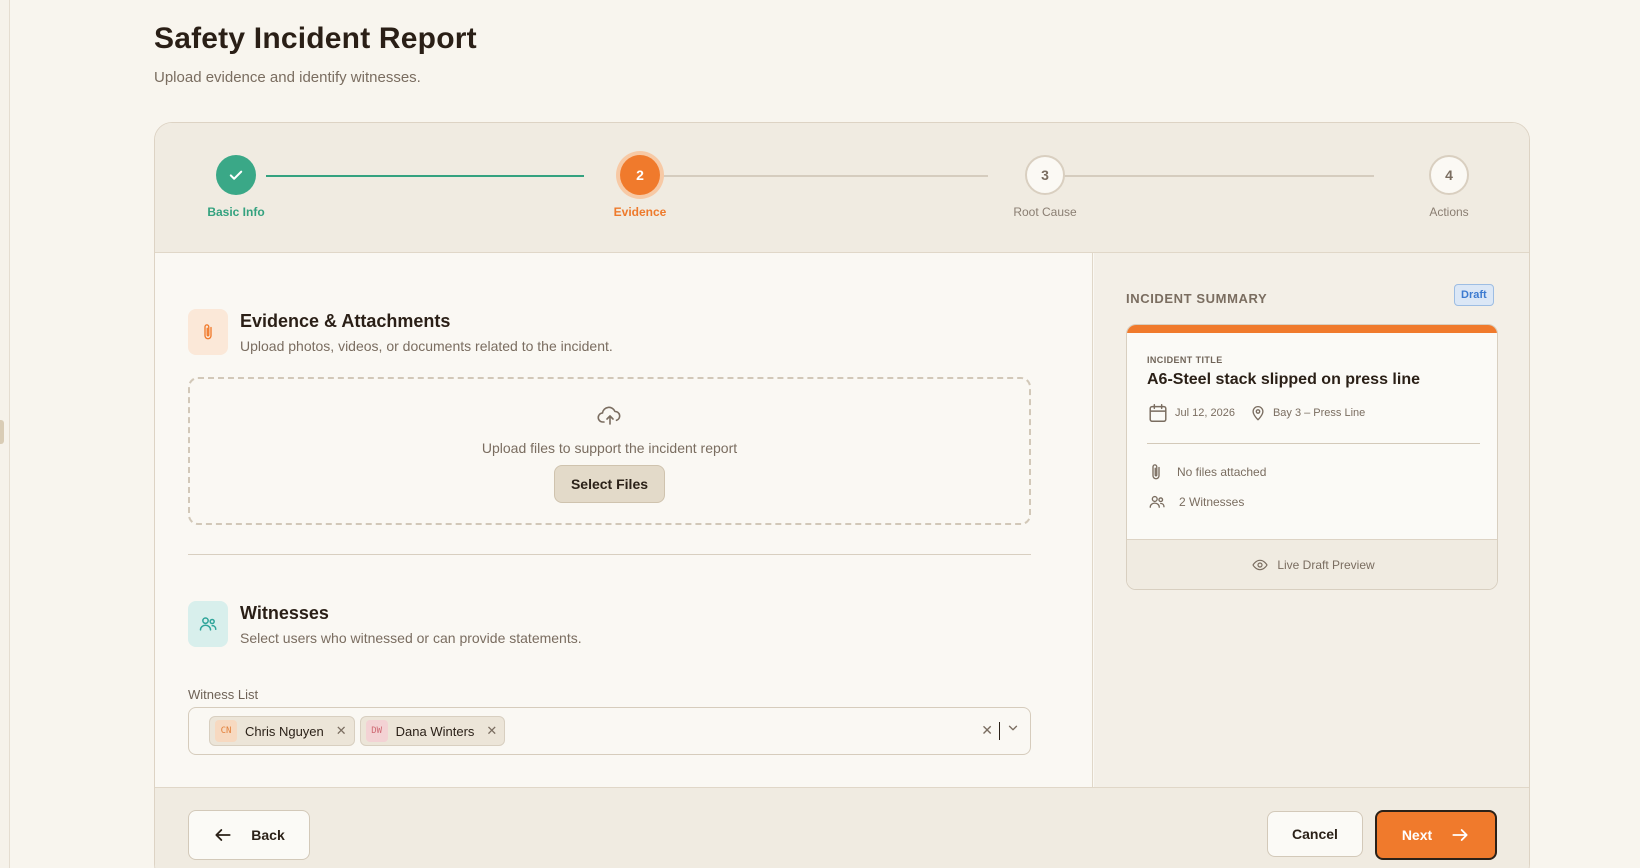 The image size is (1640, 868). I want to click on files-row: No files attached, so click(1206, 472).